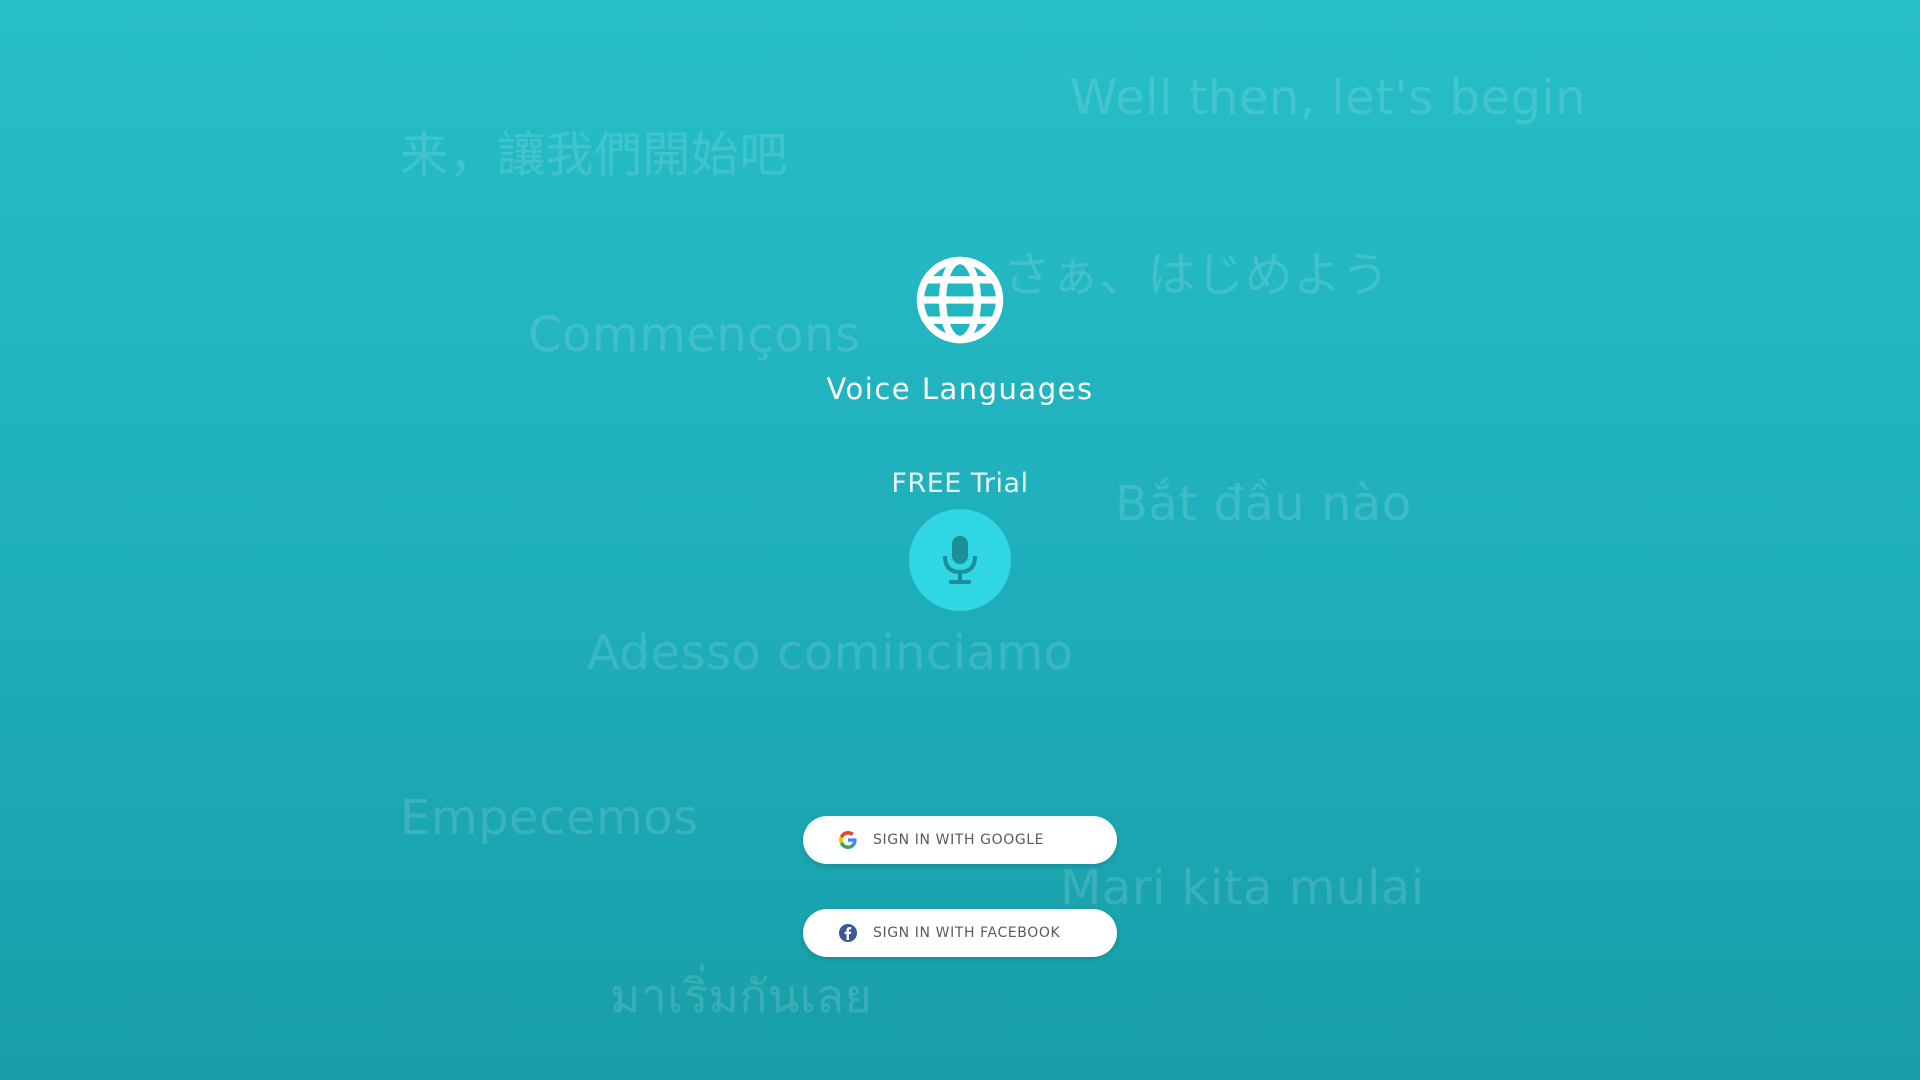  I want to click on free-trial-section: FREE Trial, so click(960, 539).